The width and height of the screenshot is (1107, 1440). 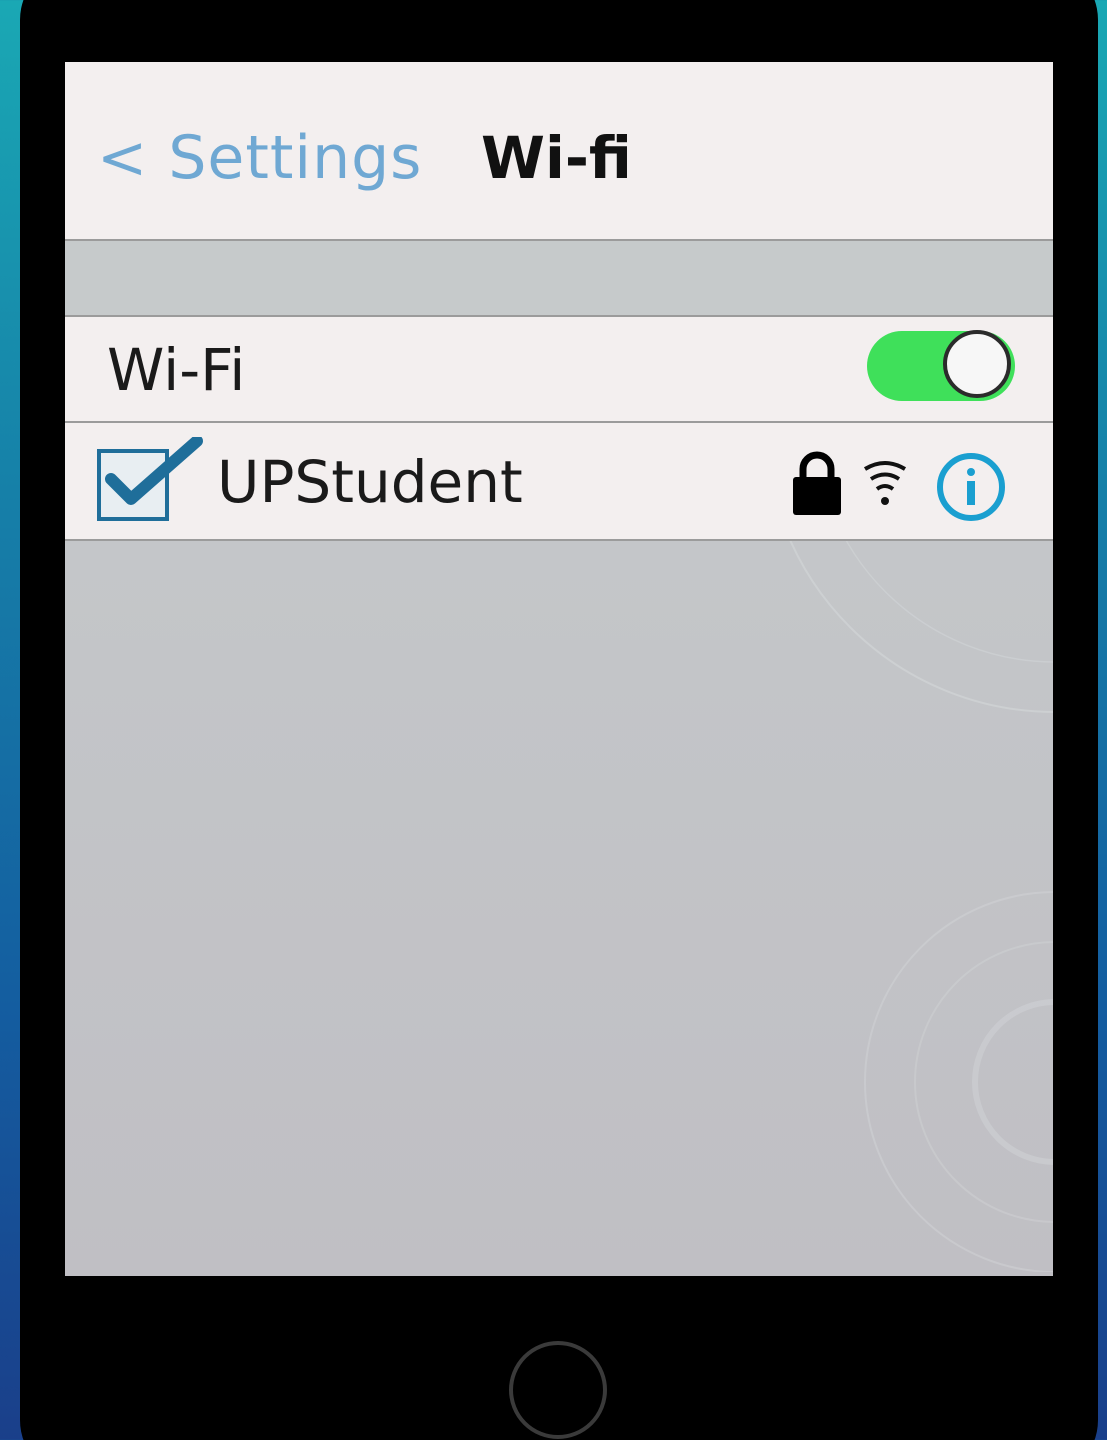 What do you see at coordinates (971, 487) in the screenshot?
I see `info-icon` at bounding box center [971, 487].